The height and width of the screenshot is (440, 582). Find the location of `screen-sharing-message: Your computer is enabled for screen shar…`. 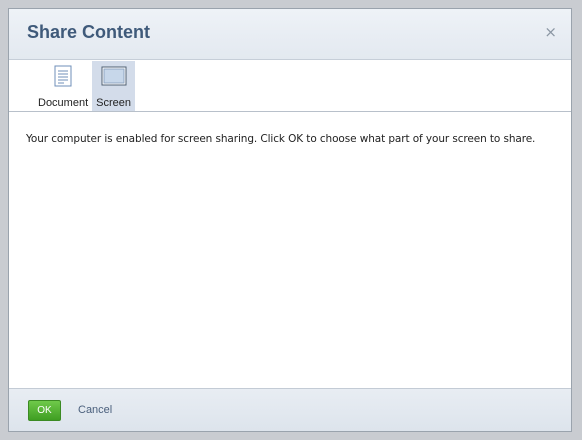

screen-sharing-message: Your computer is enabled for screen shar… is located at coordinates (281, 139).